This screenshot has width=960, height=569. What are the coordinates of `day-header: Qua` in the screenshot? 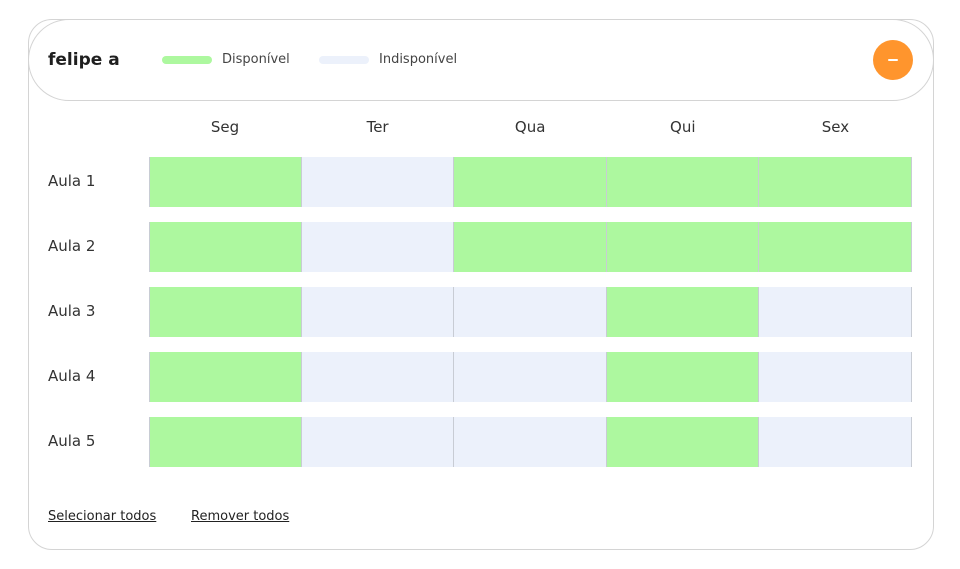 It's located at (530, 127).